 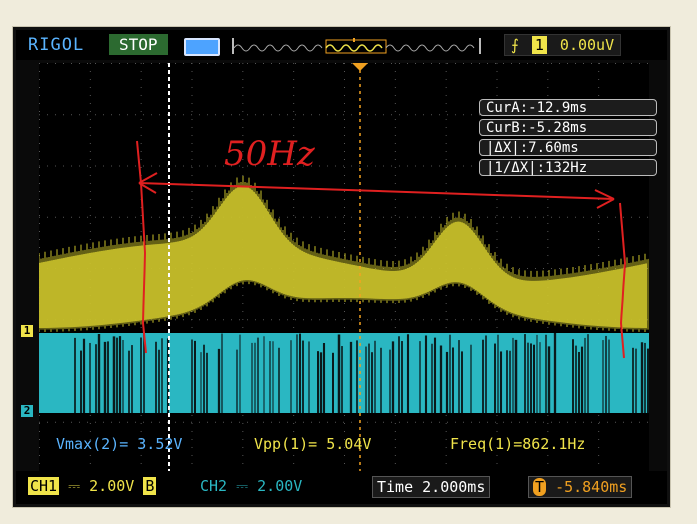 I want to click on trigger-offset: T -5.840ms, so click(x=580, y=487).